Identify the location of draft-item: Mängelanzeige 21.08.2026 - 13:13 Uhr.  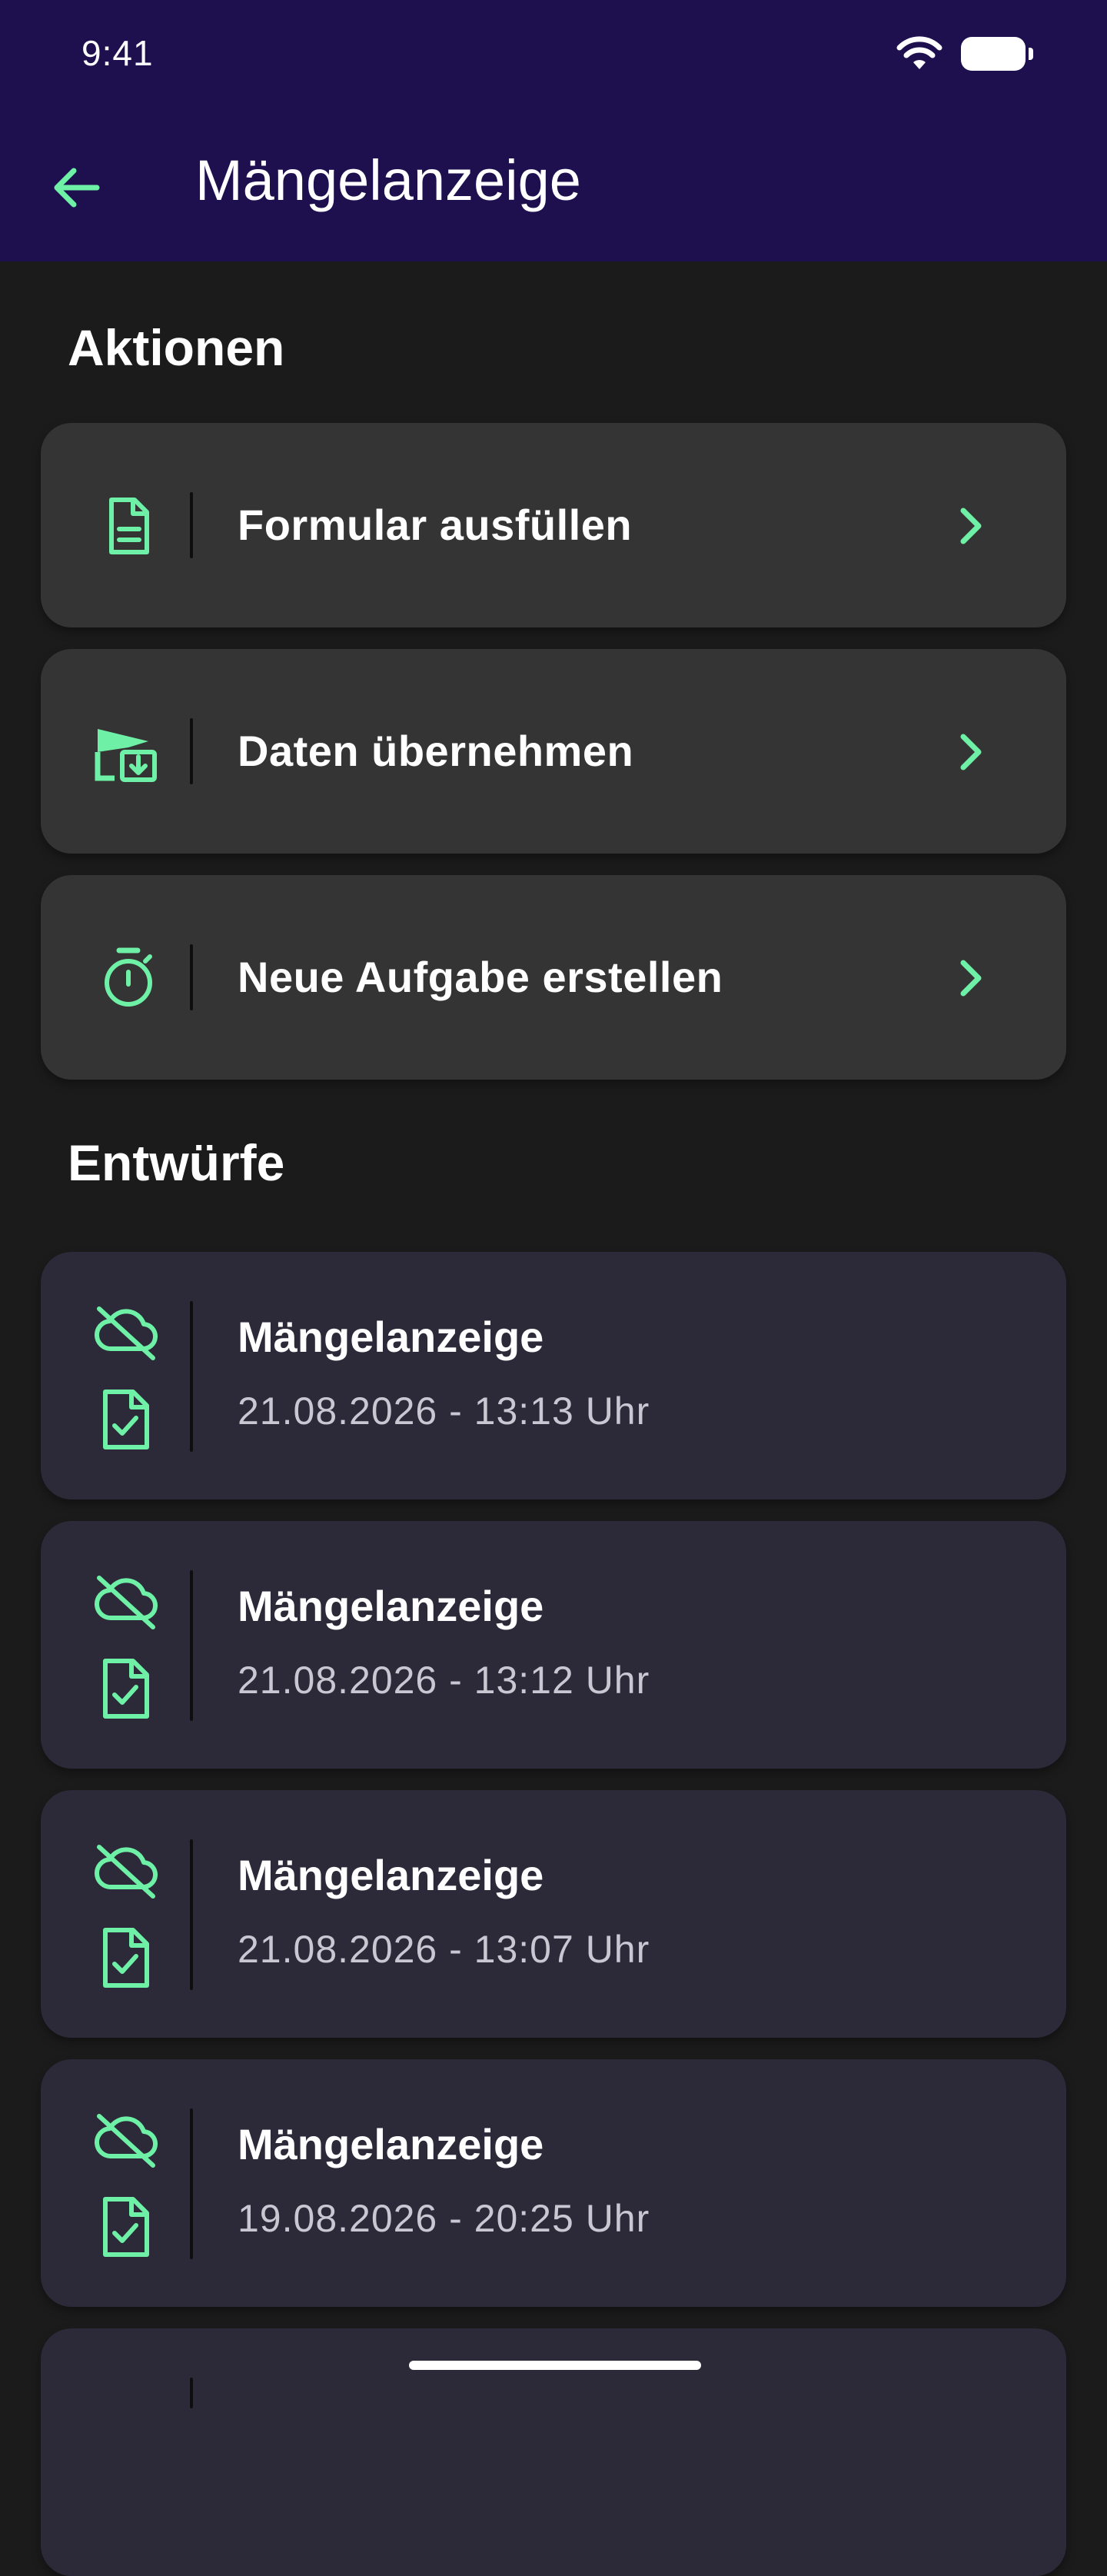
(553, 1375).